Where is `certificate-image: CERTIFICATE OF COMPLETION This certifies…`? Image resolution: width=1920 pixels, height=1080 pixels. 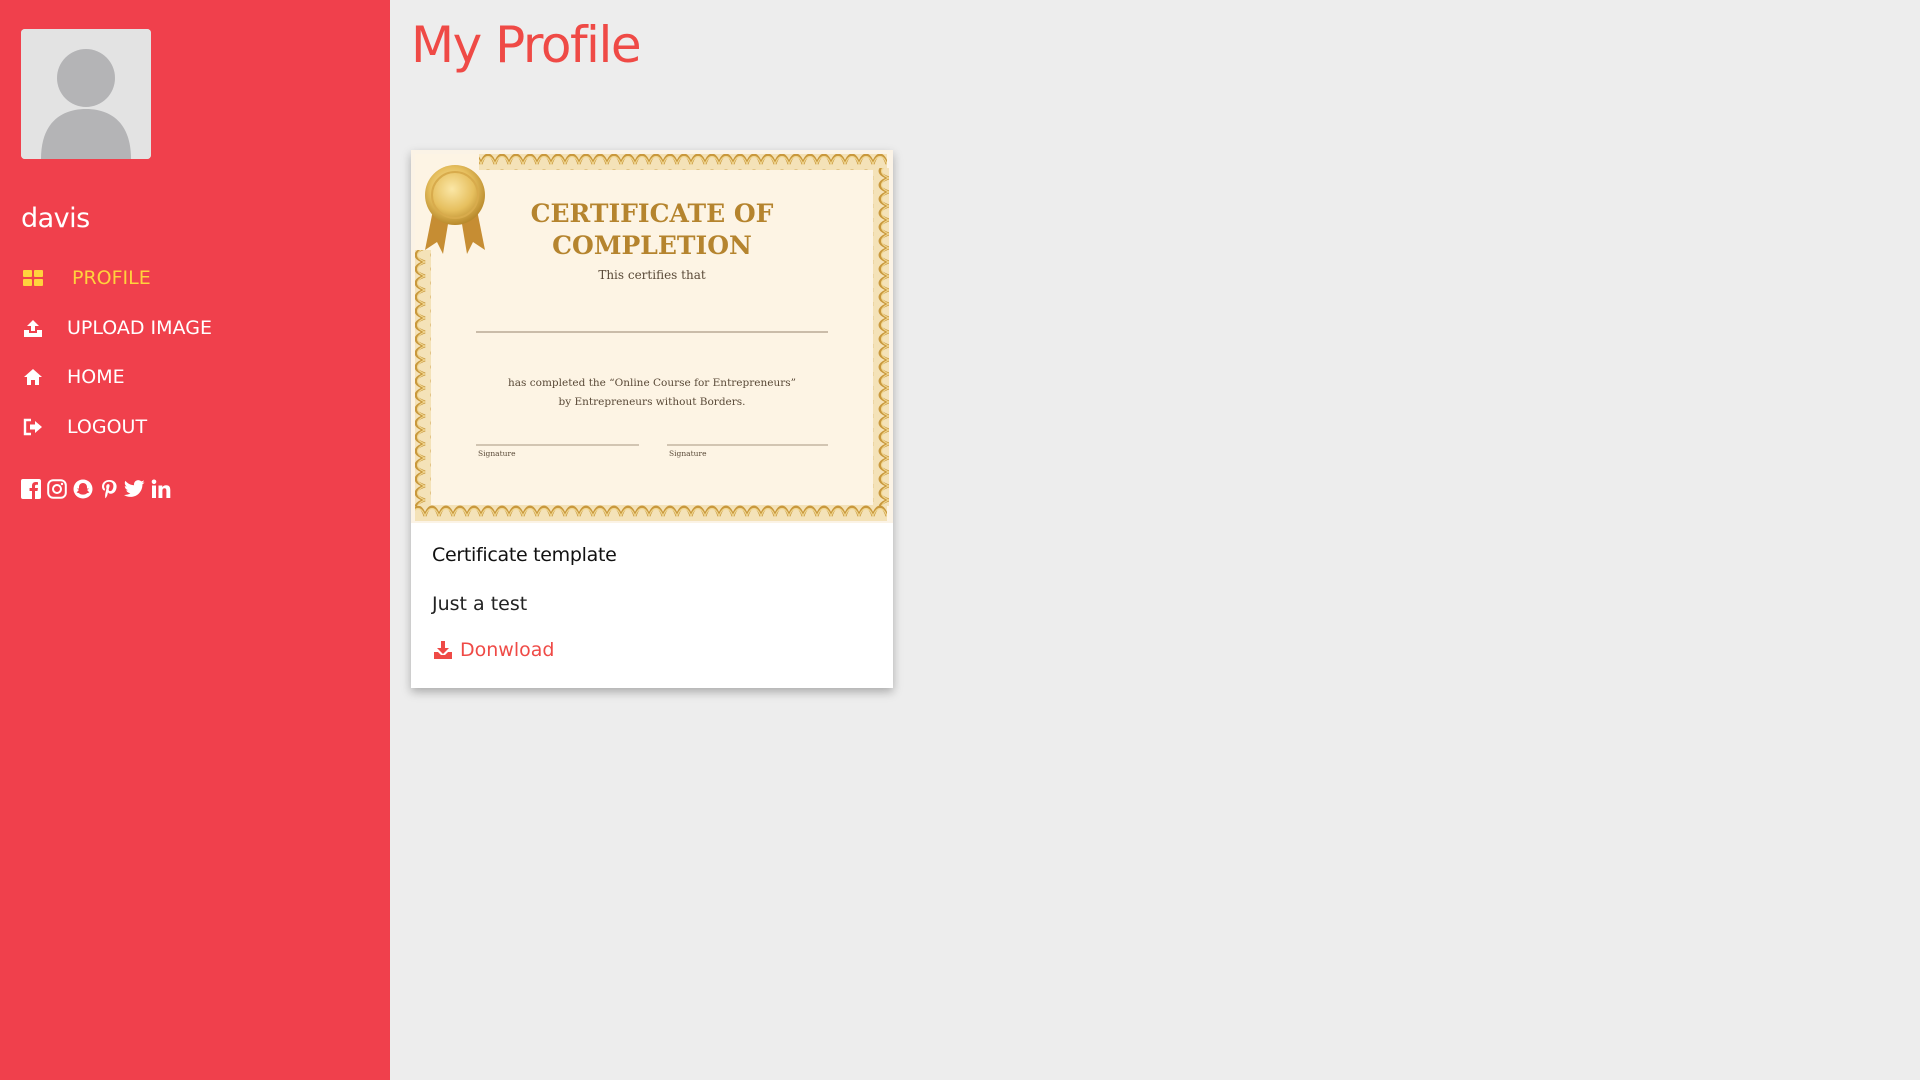 certificate-image: CERTIFICATE OF COMPLETION This certifies… is located at coordinates (652, 336).